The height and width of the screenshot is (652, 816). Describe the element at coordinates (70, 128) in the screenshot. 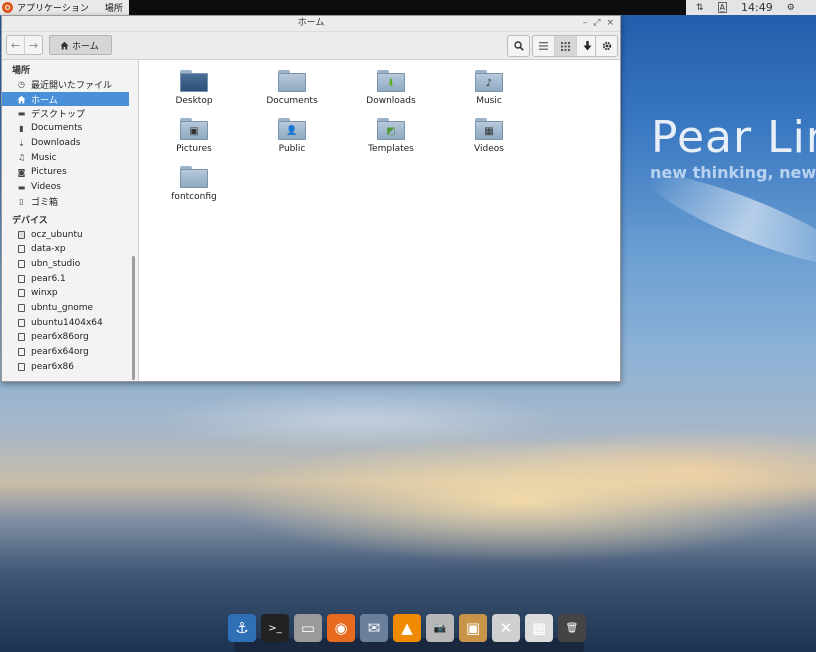

I see `sidebar-item-documents: ▮ Documents` at that location.